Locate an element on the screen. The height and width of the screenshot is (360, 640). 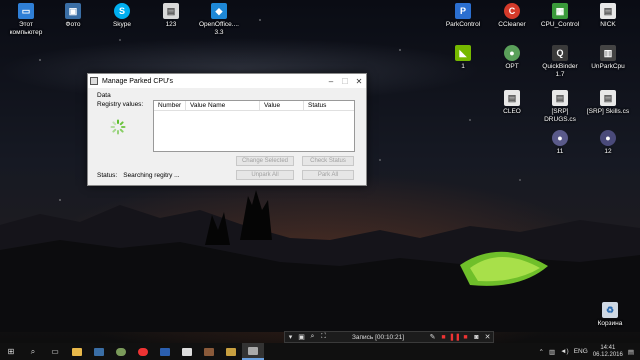
close-button: ✕ is located at coordinates (359, 81).